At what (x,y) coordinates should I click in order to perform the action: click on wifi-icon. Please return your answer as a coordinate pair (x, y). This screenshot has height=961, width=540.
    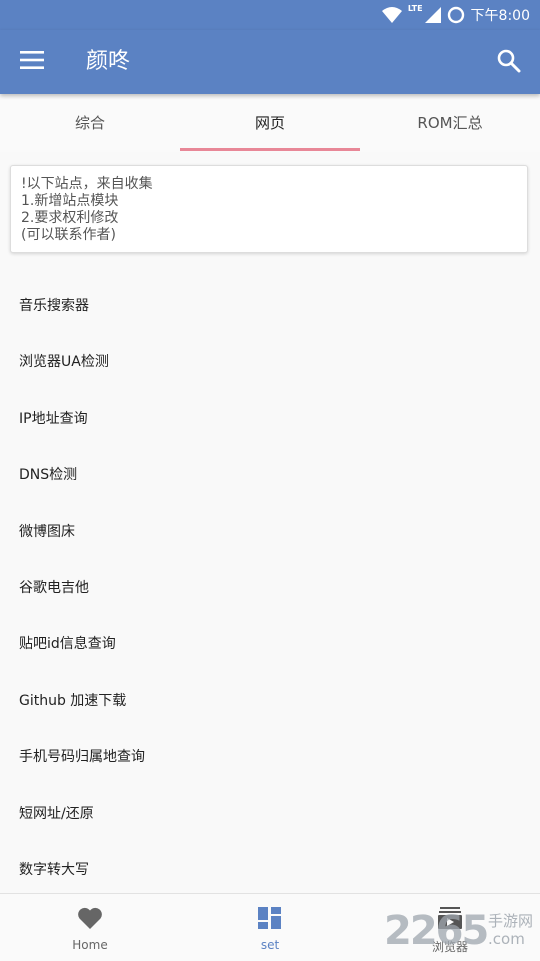
    Looking at the image, I should click on (391, 15).